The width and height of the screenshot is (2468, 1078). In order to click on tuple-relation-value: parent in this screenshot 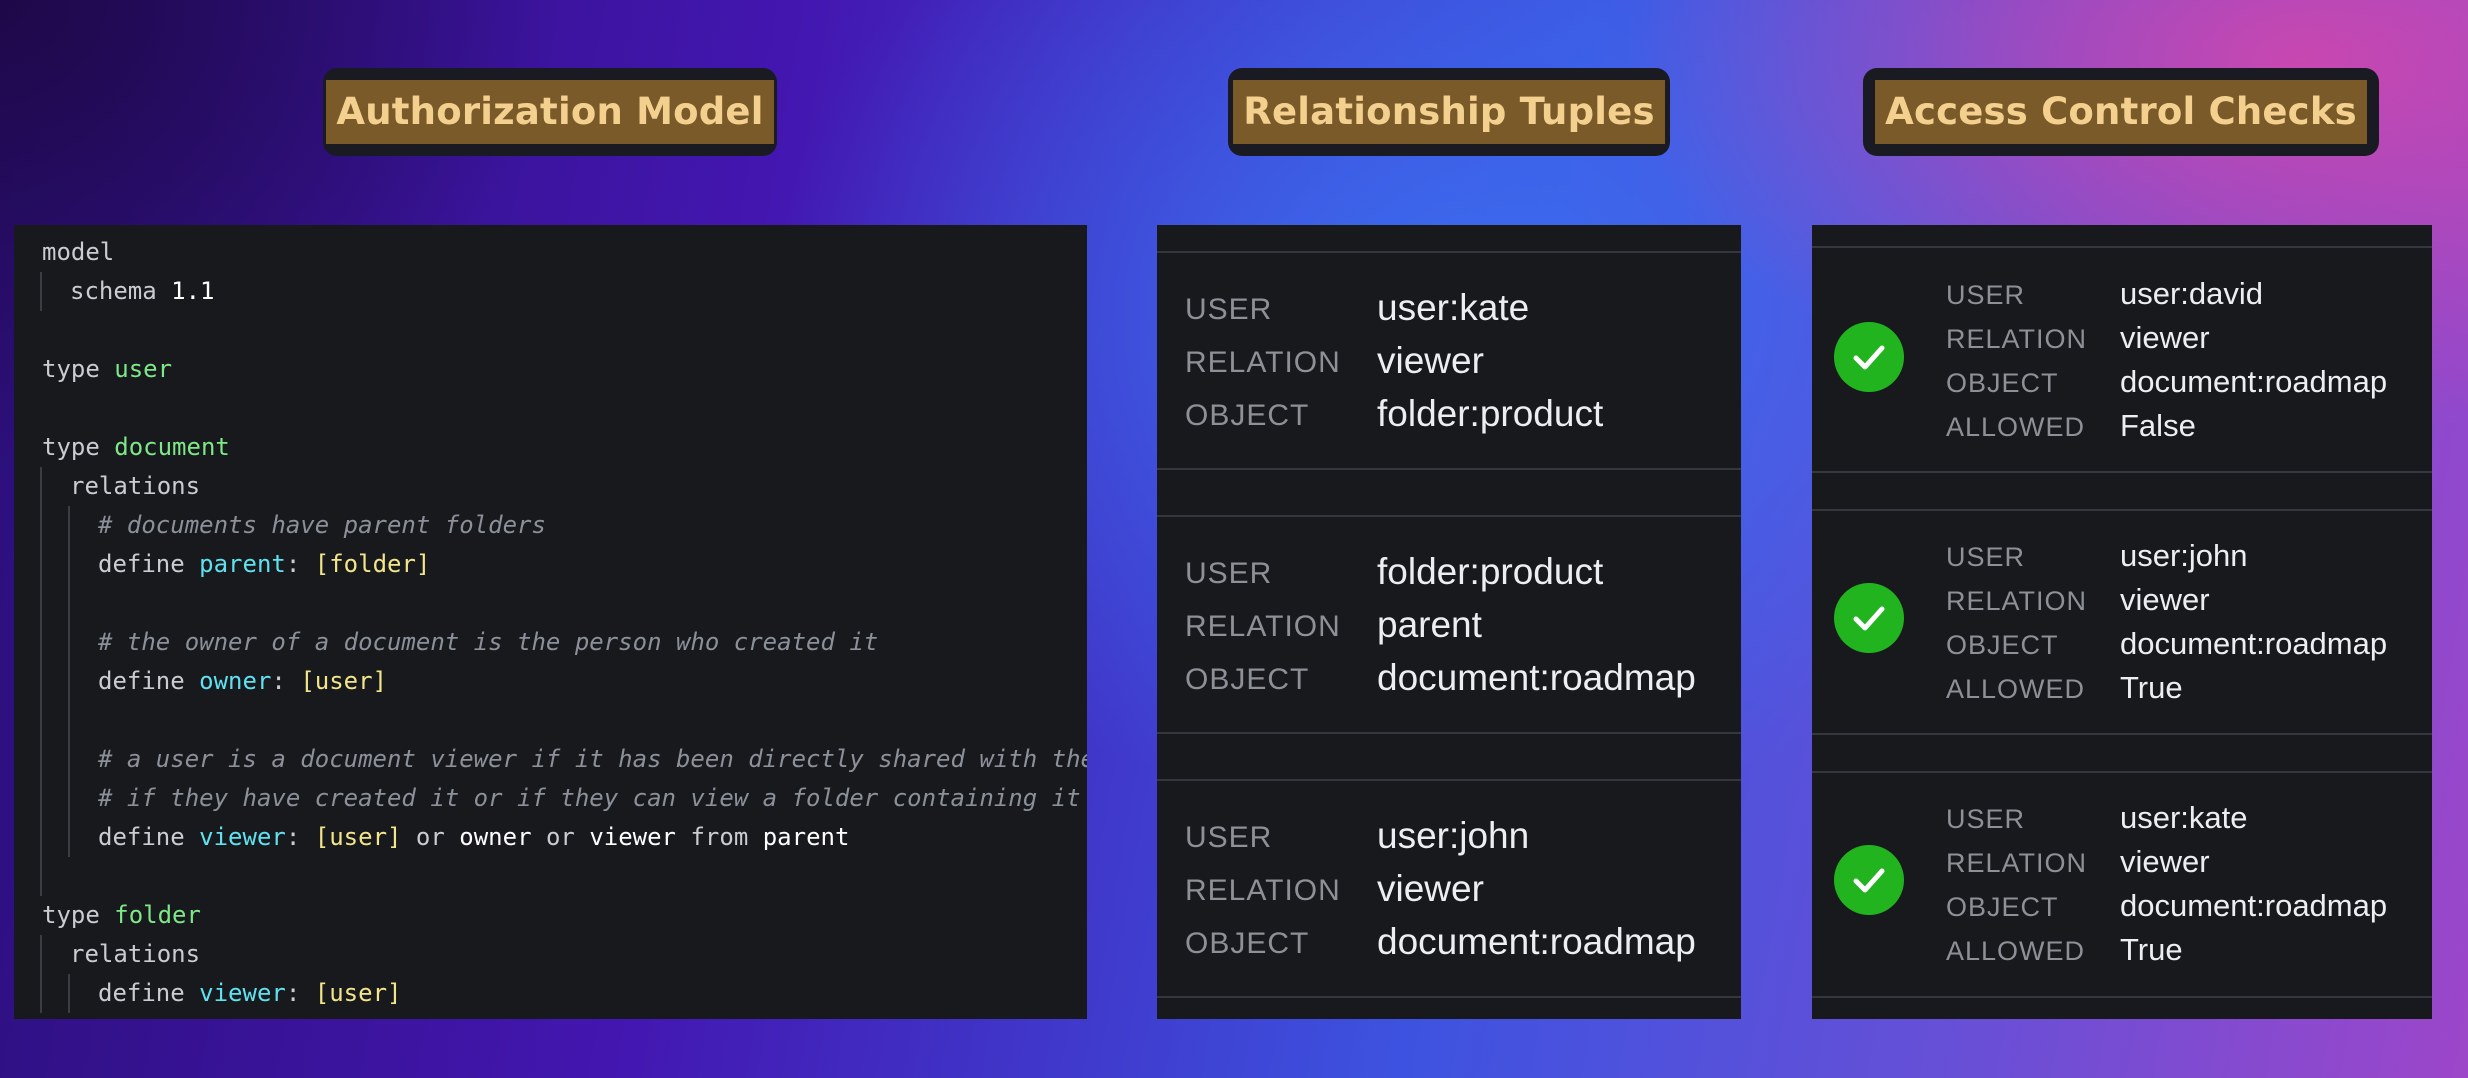, I will do `click(1429, 624)`.